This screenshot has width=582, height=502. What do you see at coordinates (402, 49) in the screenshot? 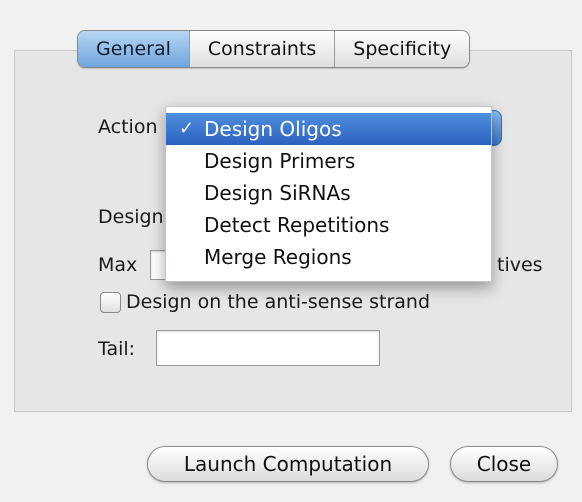
I see `tab-specificity: Specificity` at bounding box center [402, 49].